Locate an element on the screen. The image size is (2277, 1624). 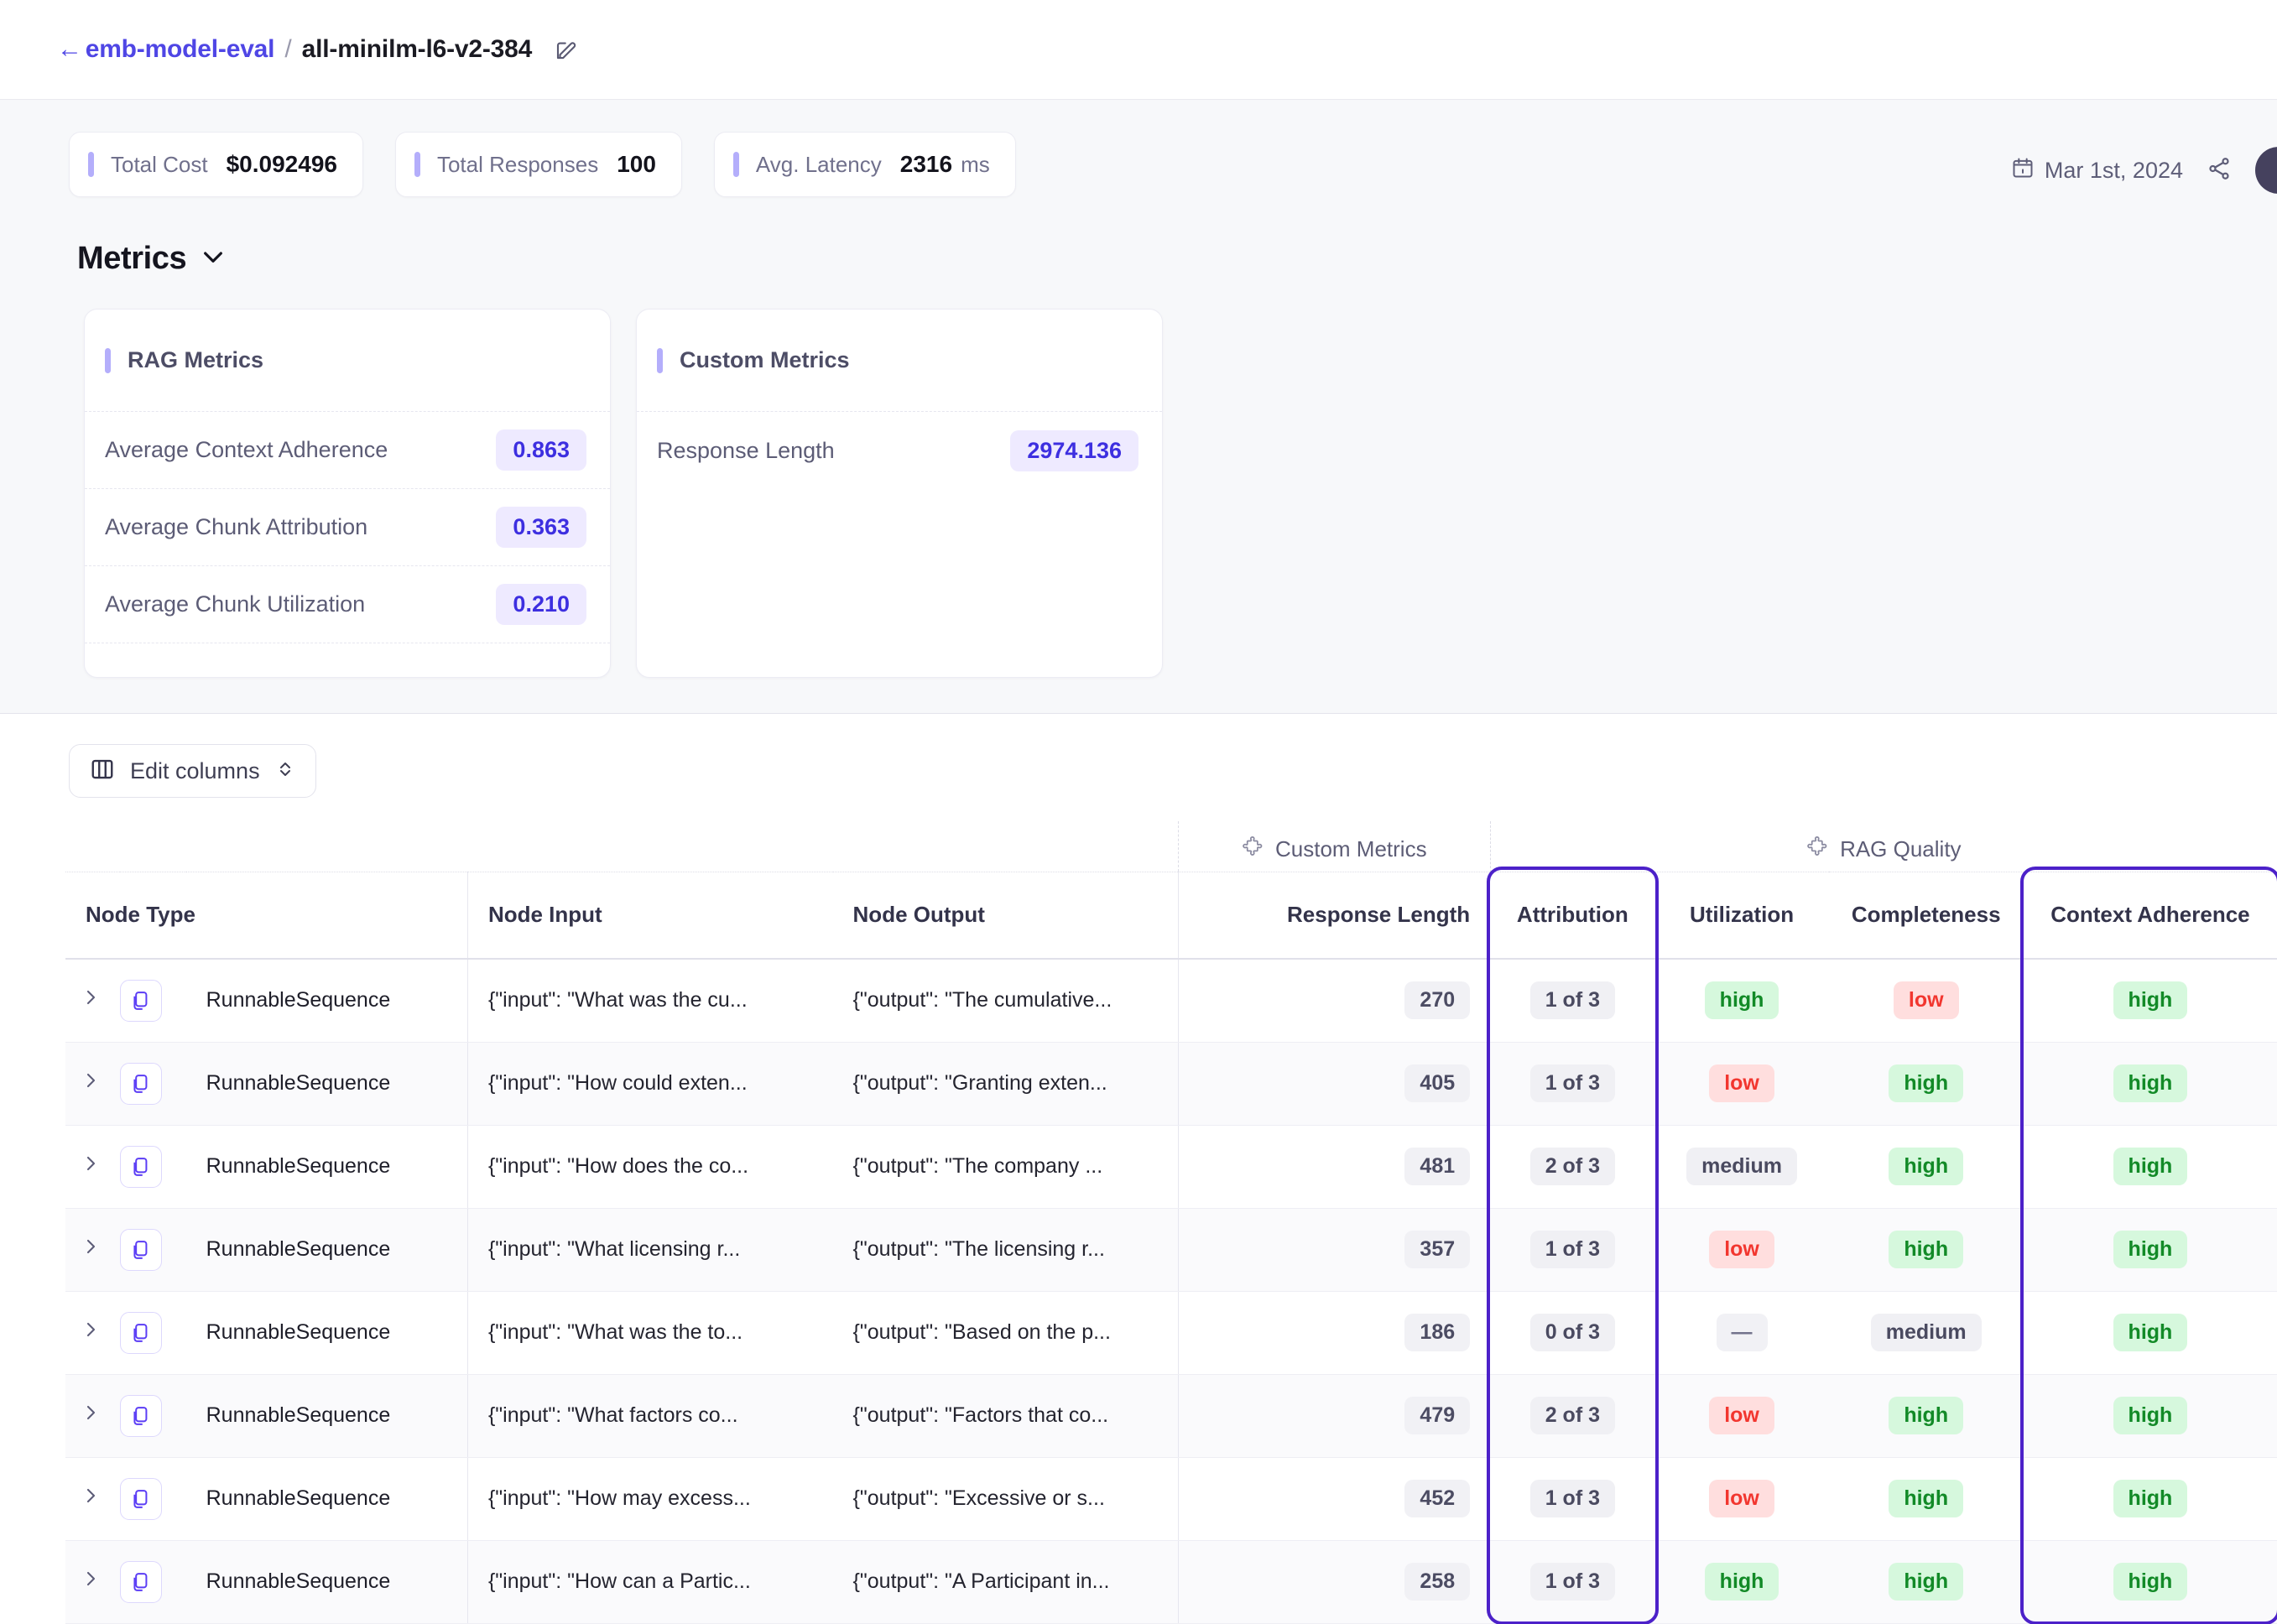
metric-value: 2974.136 is located at coordinates (1074, 450).